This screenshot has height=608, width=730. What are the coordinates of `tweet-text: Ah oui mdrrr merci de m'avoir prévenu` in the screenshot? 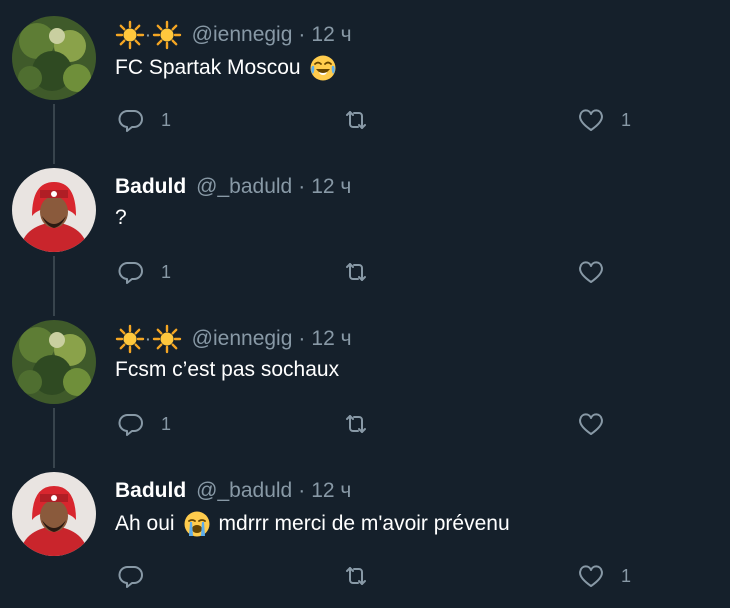 It's located at (312, 524).